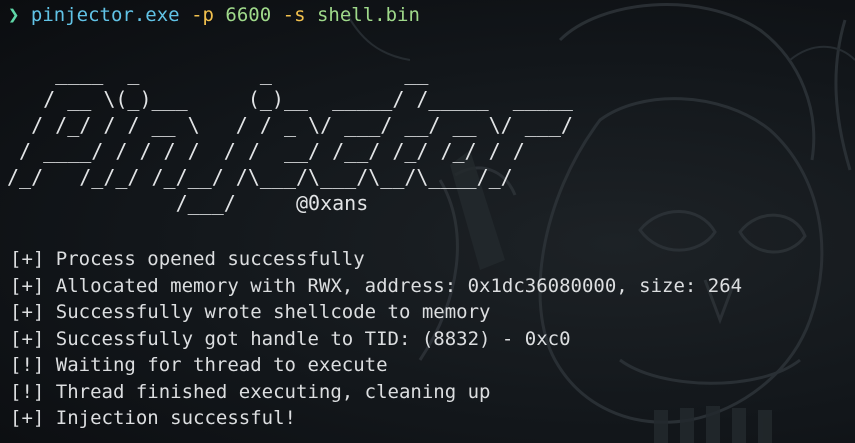 This screenshot has width=855, height=443. Describe the element at coordinates (105, 15) in the screenshot. I see `command-executable: pinjector.exe` at that location.